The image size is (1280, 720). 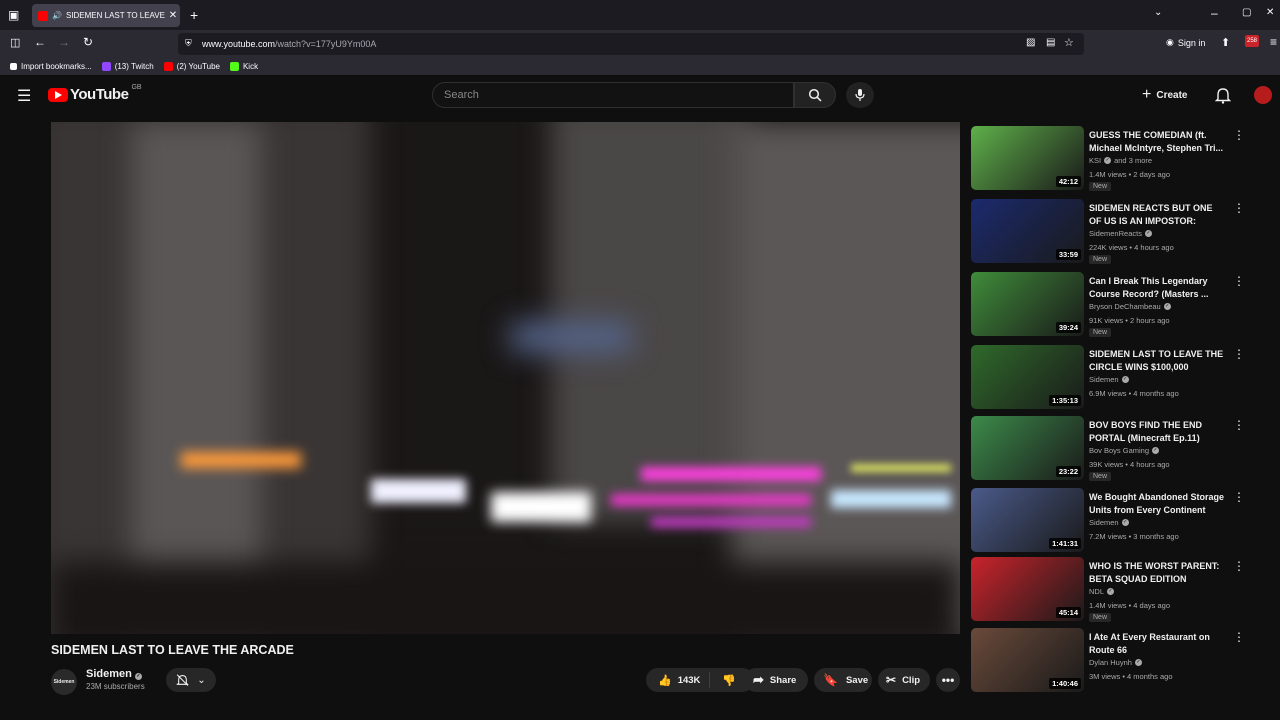 I want to click on subscribed-notifications-button: ⌄, so click(x=191, y=680).